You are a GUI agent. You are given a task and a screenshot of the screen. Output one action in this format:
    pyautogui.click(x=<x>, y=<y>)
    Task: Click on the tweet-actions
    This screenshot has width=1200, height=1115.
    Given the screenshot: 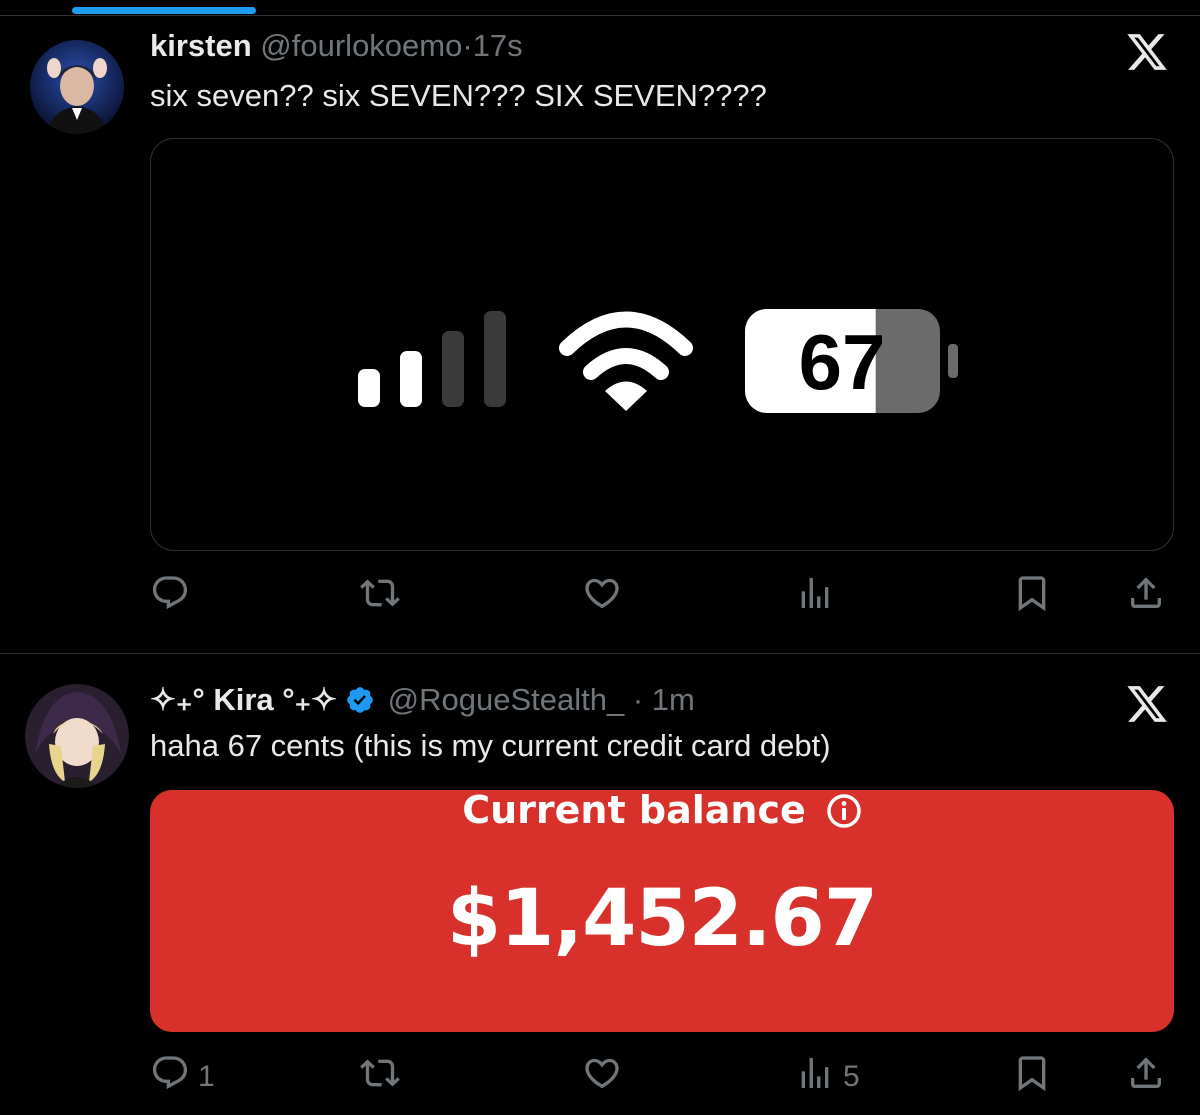 What is the action you would take?
    pyautogui.click(x=662, y=597)
    